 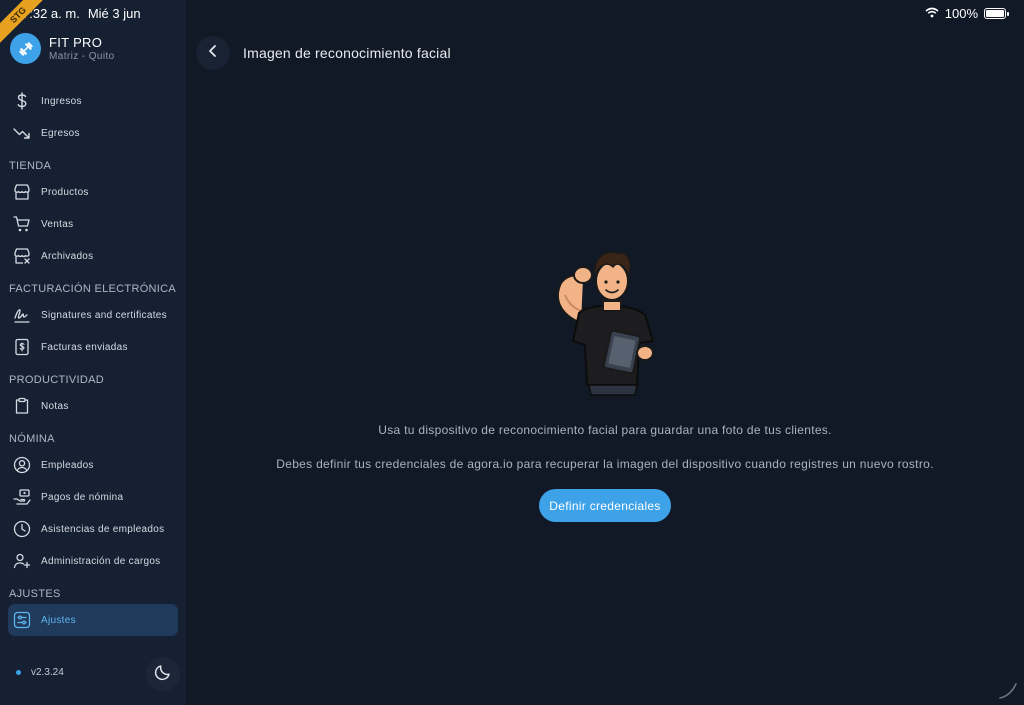 I want to click on sidebar-item-cargos: Administración de cargos, so click(x=93, y=561).